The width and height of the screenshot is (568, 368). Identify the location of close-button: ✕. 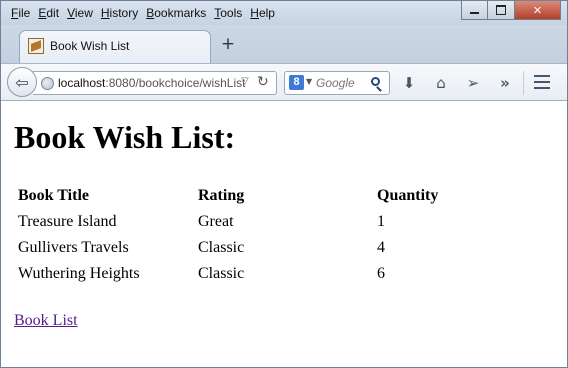
(538, 10).